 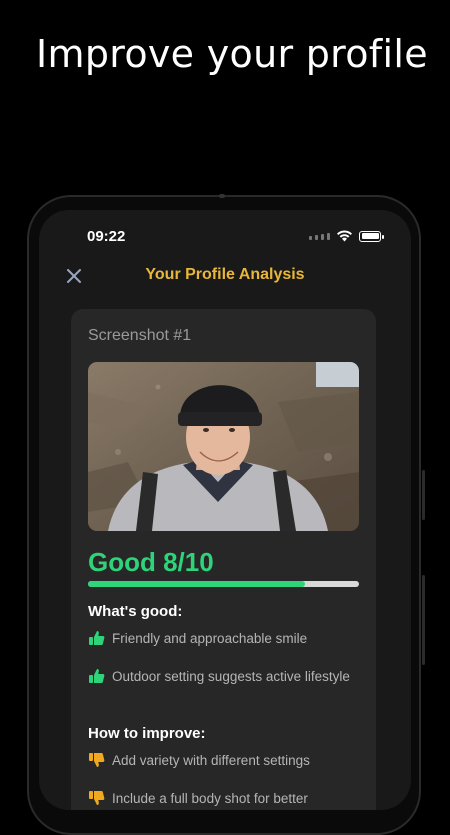 I want to click on screenshot-label: Screenshot #1, so click(x=140, y=335).